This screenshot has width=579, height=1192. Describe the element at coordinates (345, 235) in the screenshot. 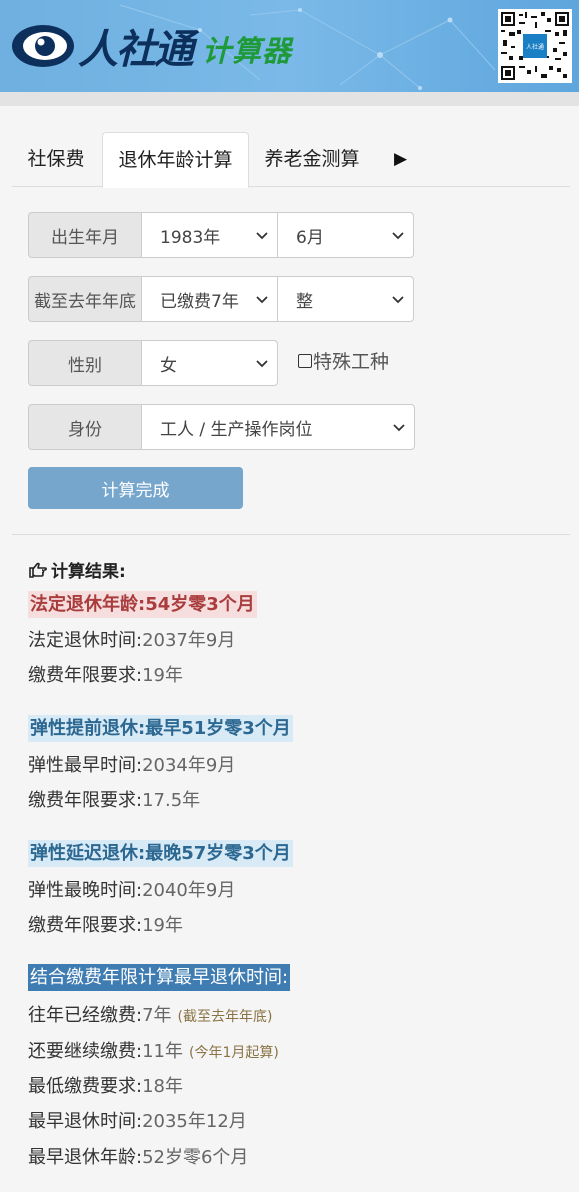

I see `birth-month-select: 6月` at that location.